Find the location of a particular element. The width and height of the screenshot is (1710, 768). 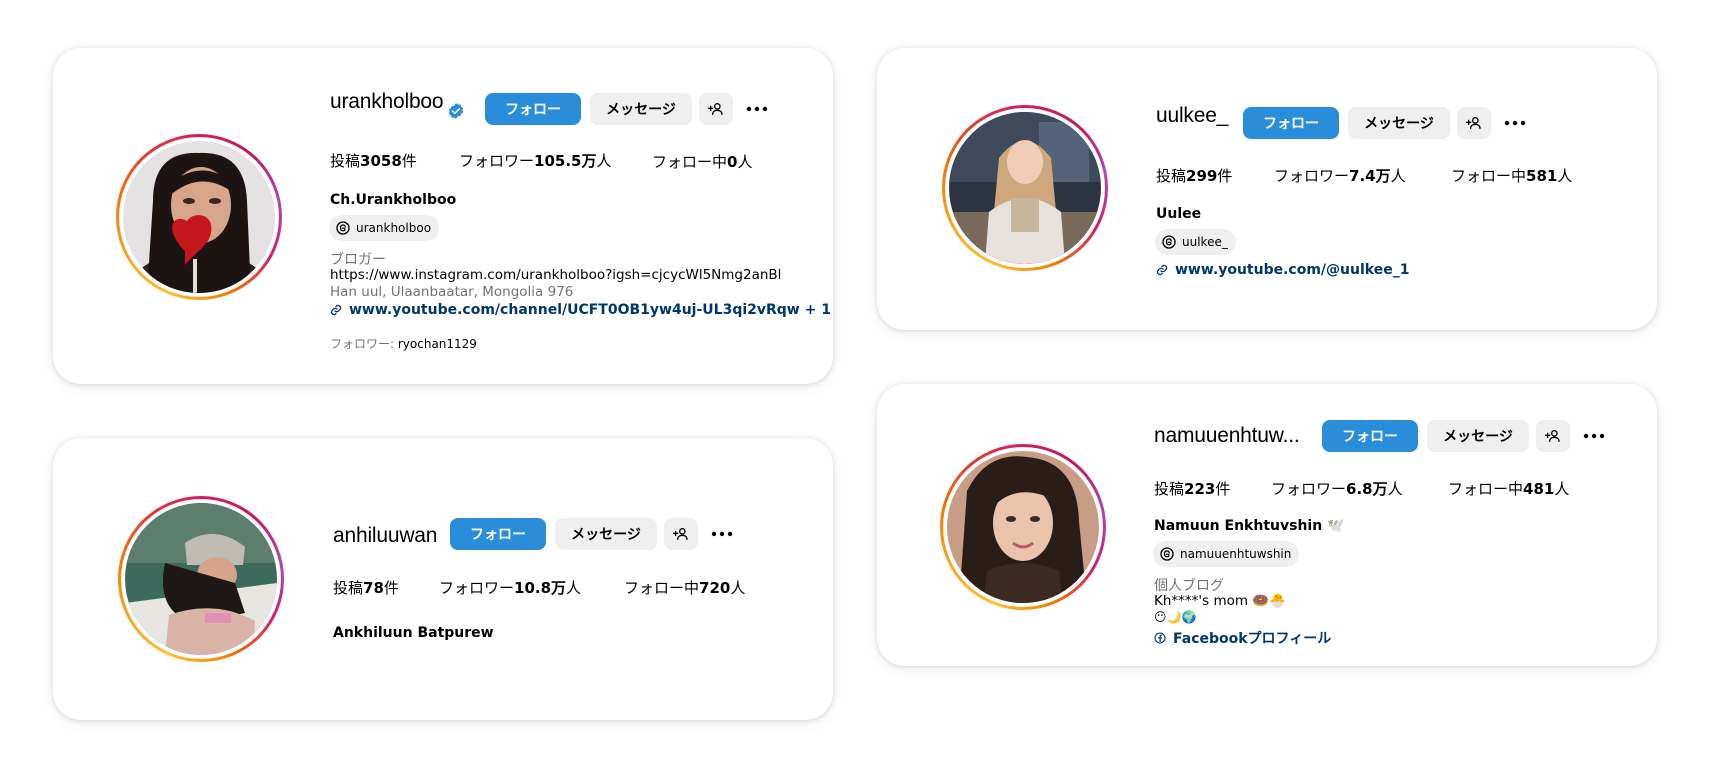

threads-badge: urankholboo is located at coordinates (384, 228).